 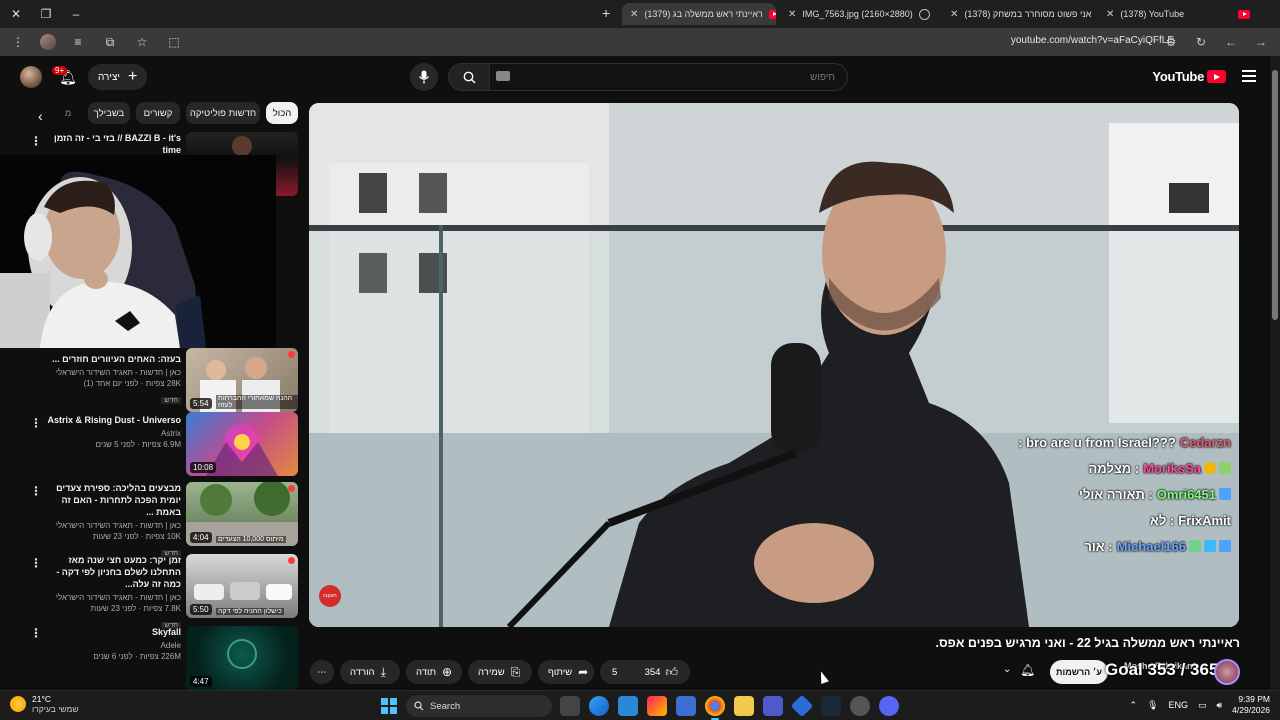 What do you see at coordinates (1202, 705) in the screenshot?
I see `display-icon: ▭` at bounding box center [1202, 705].